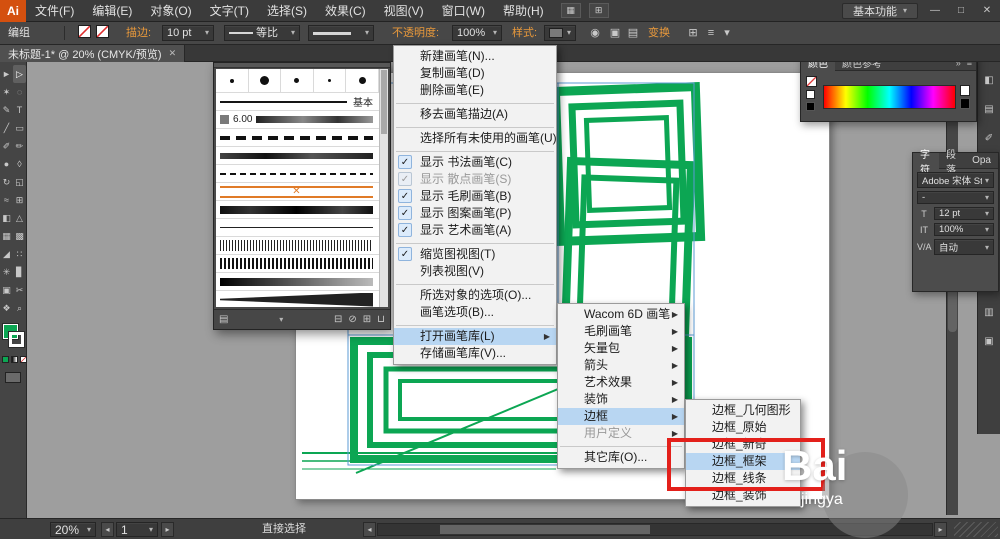 Image resolution: width=1000 pixels, height=539 pixels. I want to click on brush-item-basic: 基本, so click(297, 102).